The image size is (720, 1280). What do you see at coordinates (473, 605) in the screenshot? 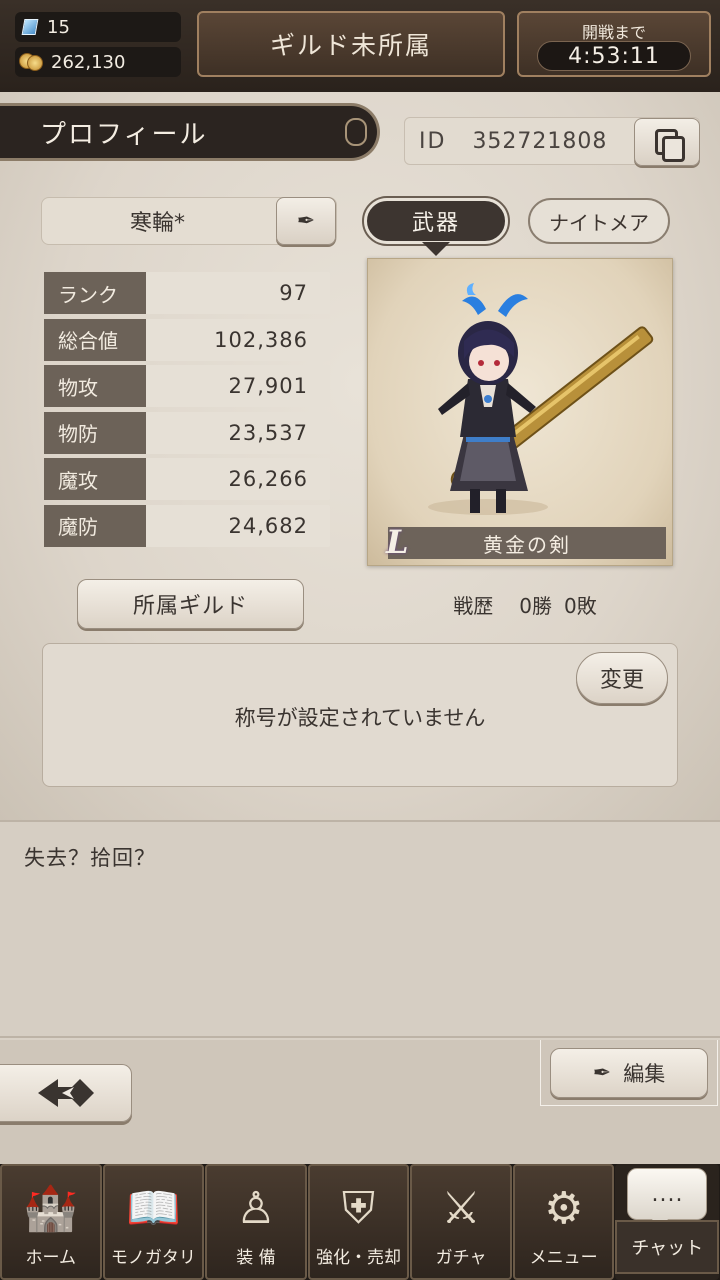
I see `record-label: 戦歴` at bounding box center [473, 605].